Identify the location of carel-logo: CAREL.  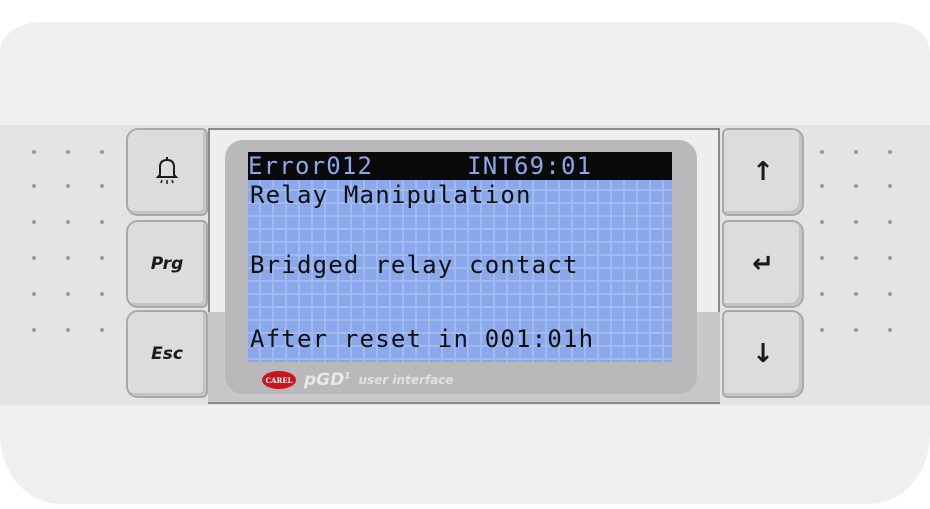
(279, 380).